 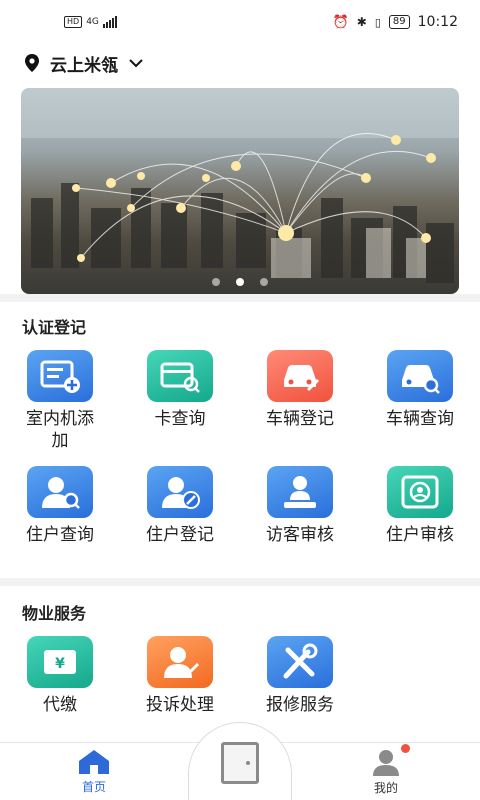 What do you see at coordinates (54, 613) in the screenshot?
I see `section-title-property: 物业服务` at bounding box center [54, 613].